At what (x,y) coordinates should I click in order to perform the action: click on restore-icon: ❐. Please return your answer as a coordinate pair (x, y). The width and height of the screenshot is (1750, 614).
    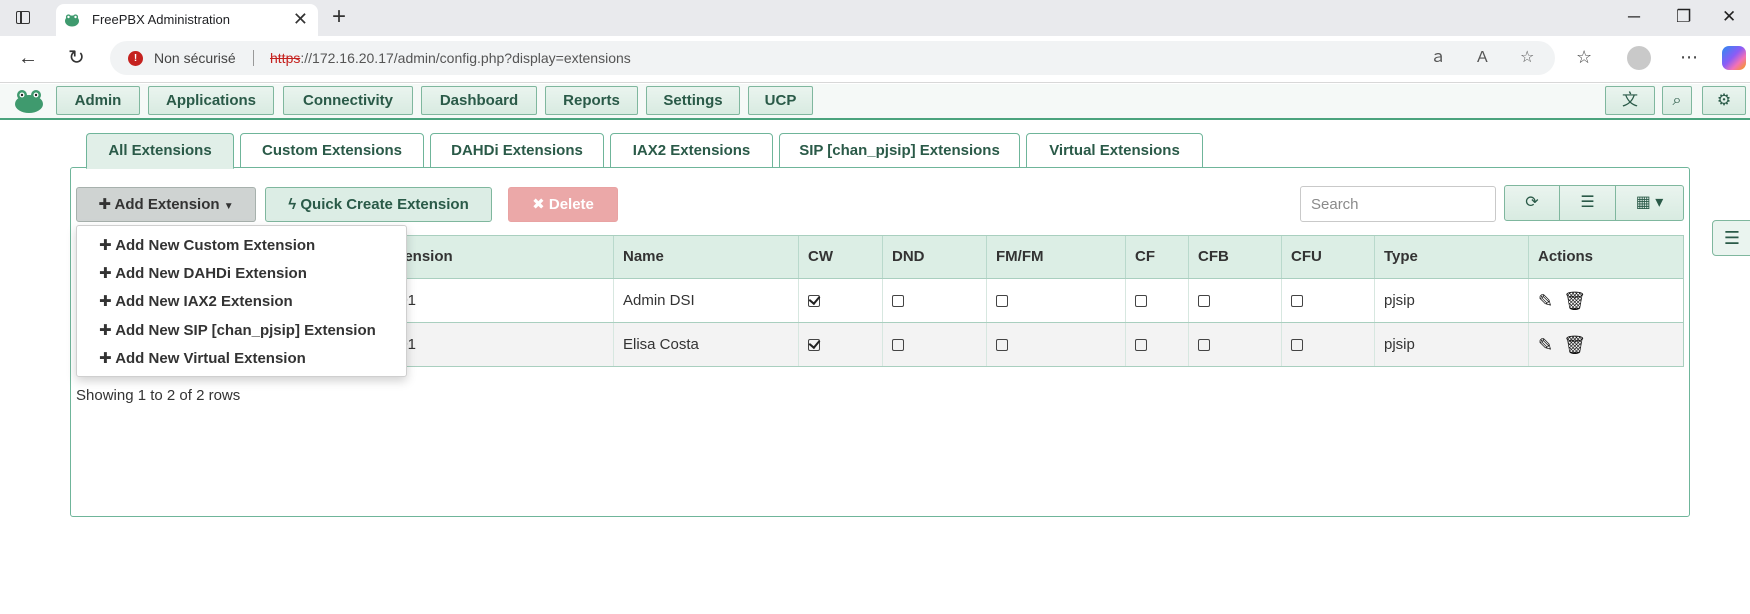
    Looking at the image, I should click on (1683, 17).